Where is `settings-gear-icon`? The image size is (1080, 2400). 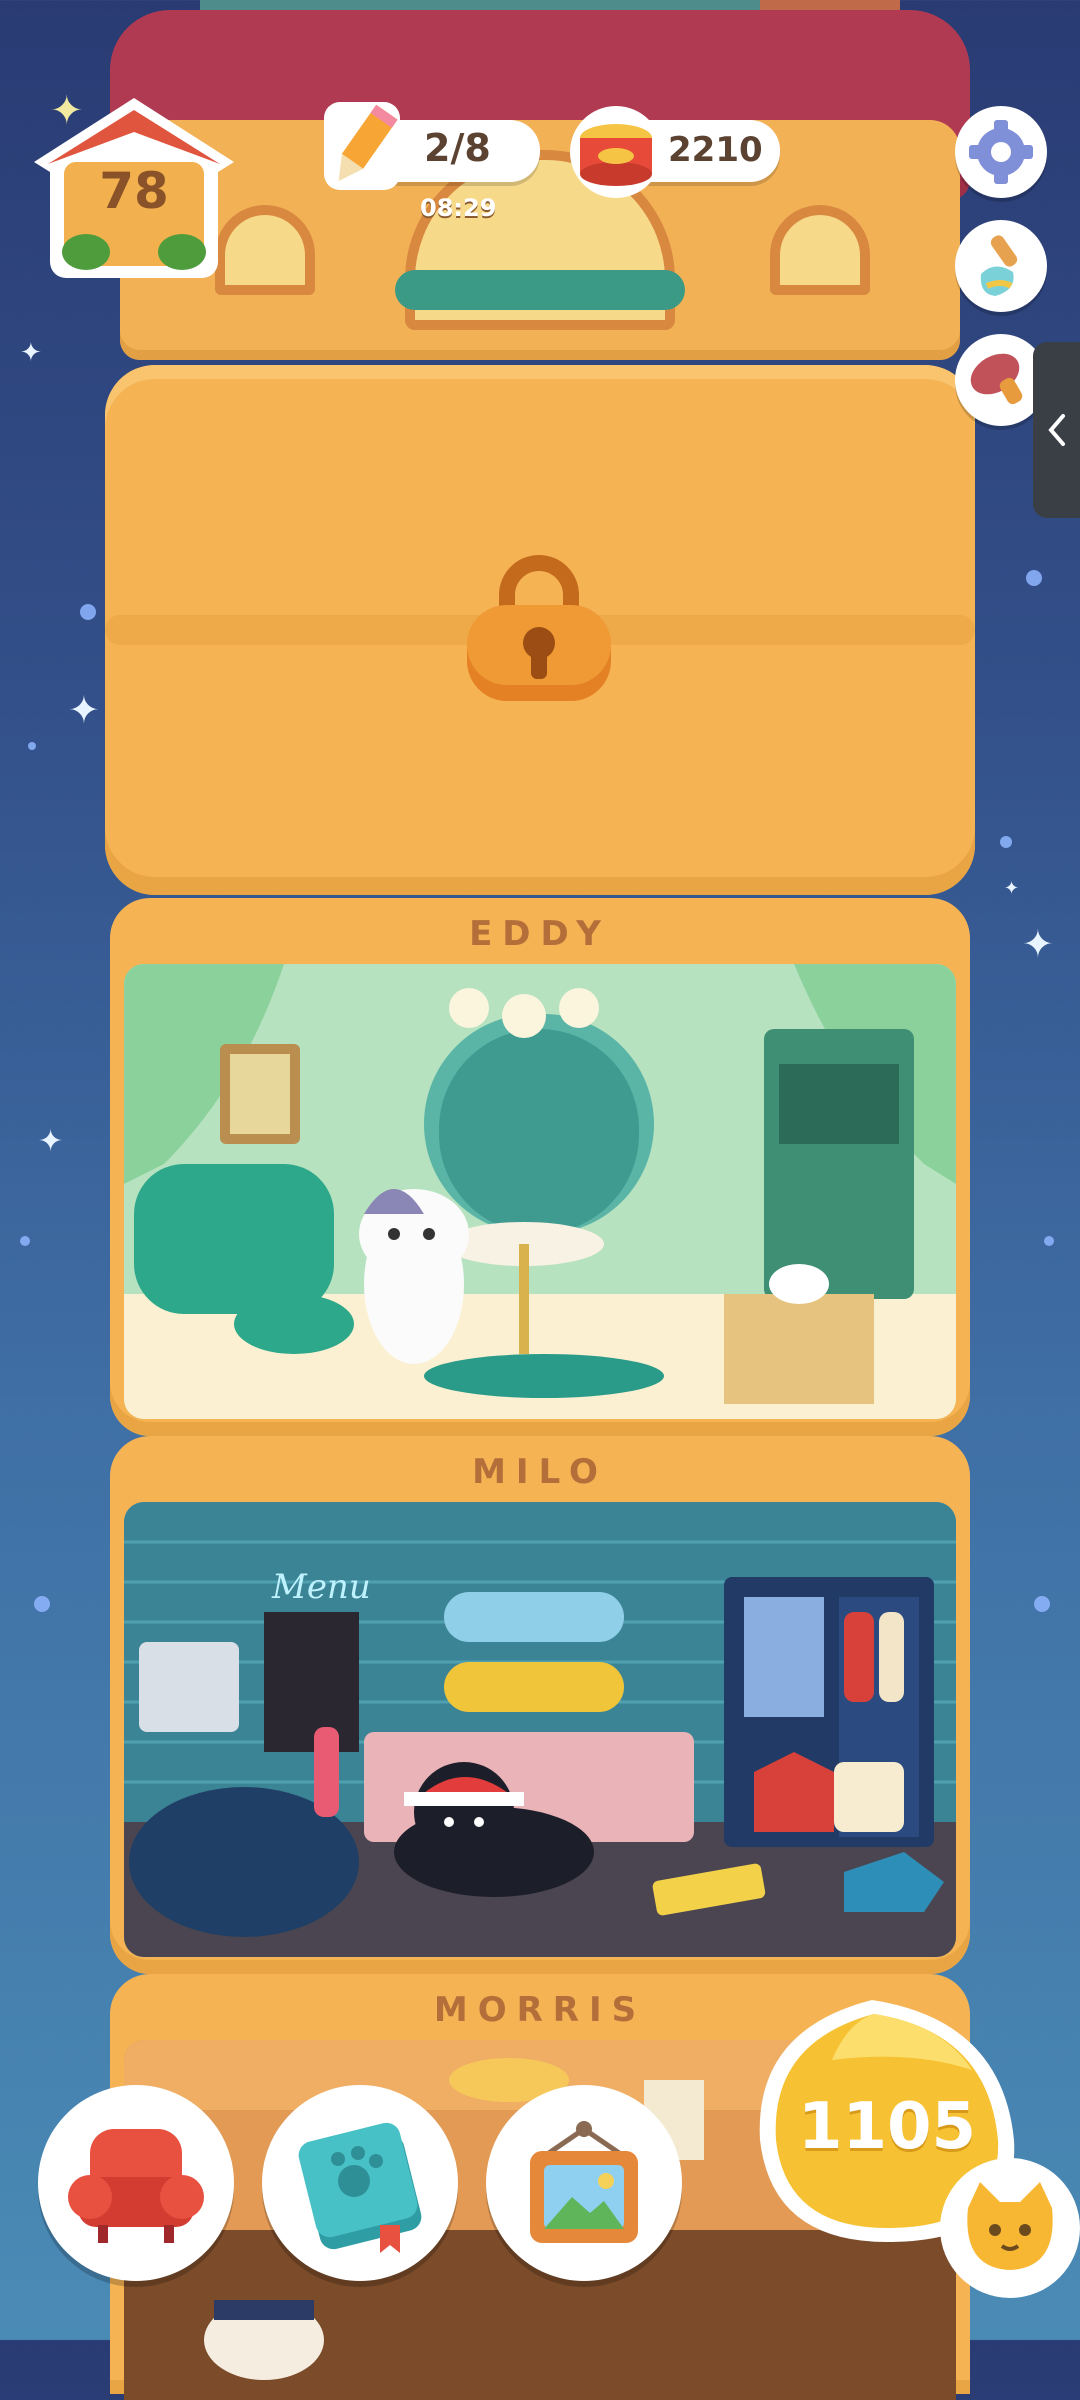 settings-gear-icon is located at coordinates (1001, 152).